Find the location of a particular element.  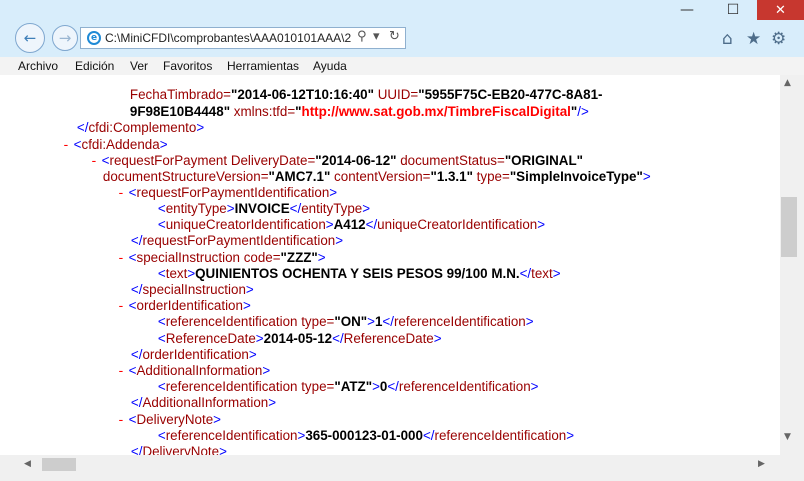

refresh-icon: ↻ is located at coordinates (394, 36).